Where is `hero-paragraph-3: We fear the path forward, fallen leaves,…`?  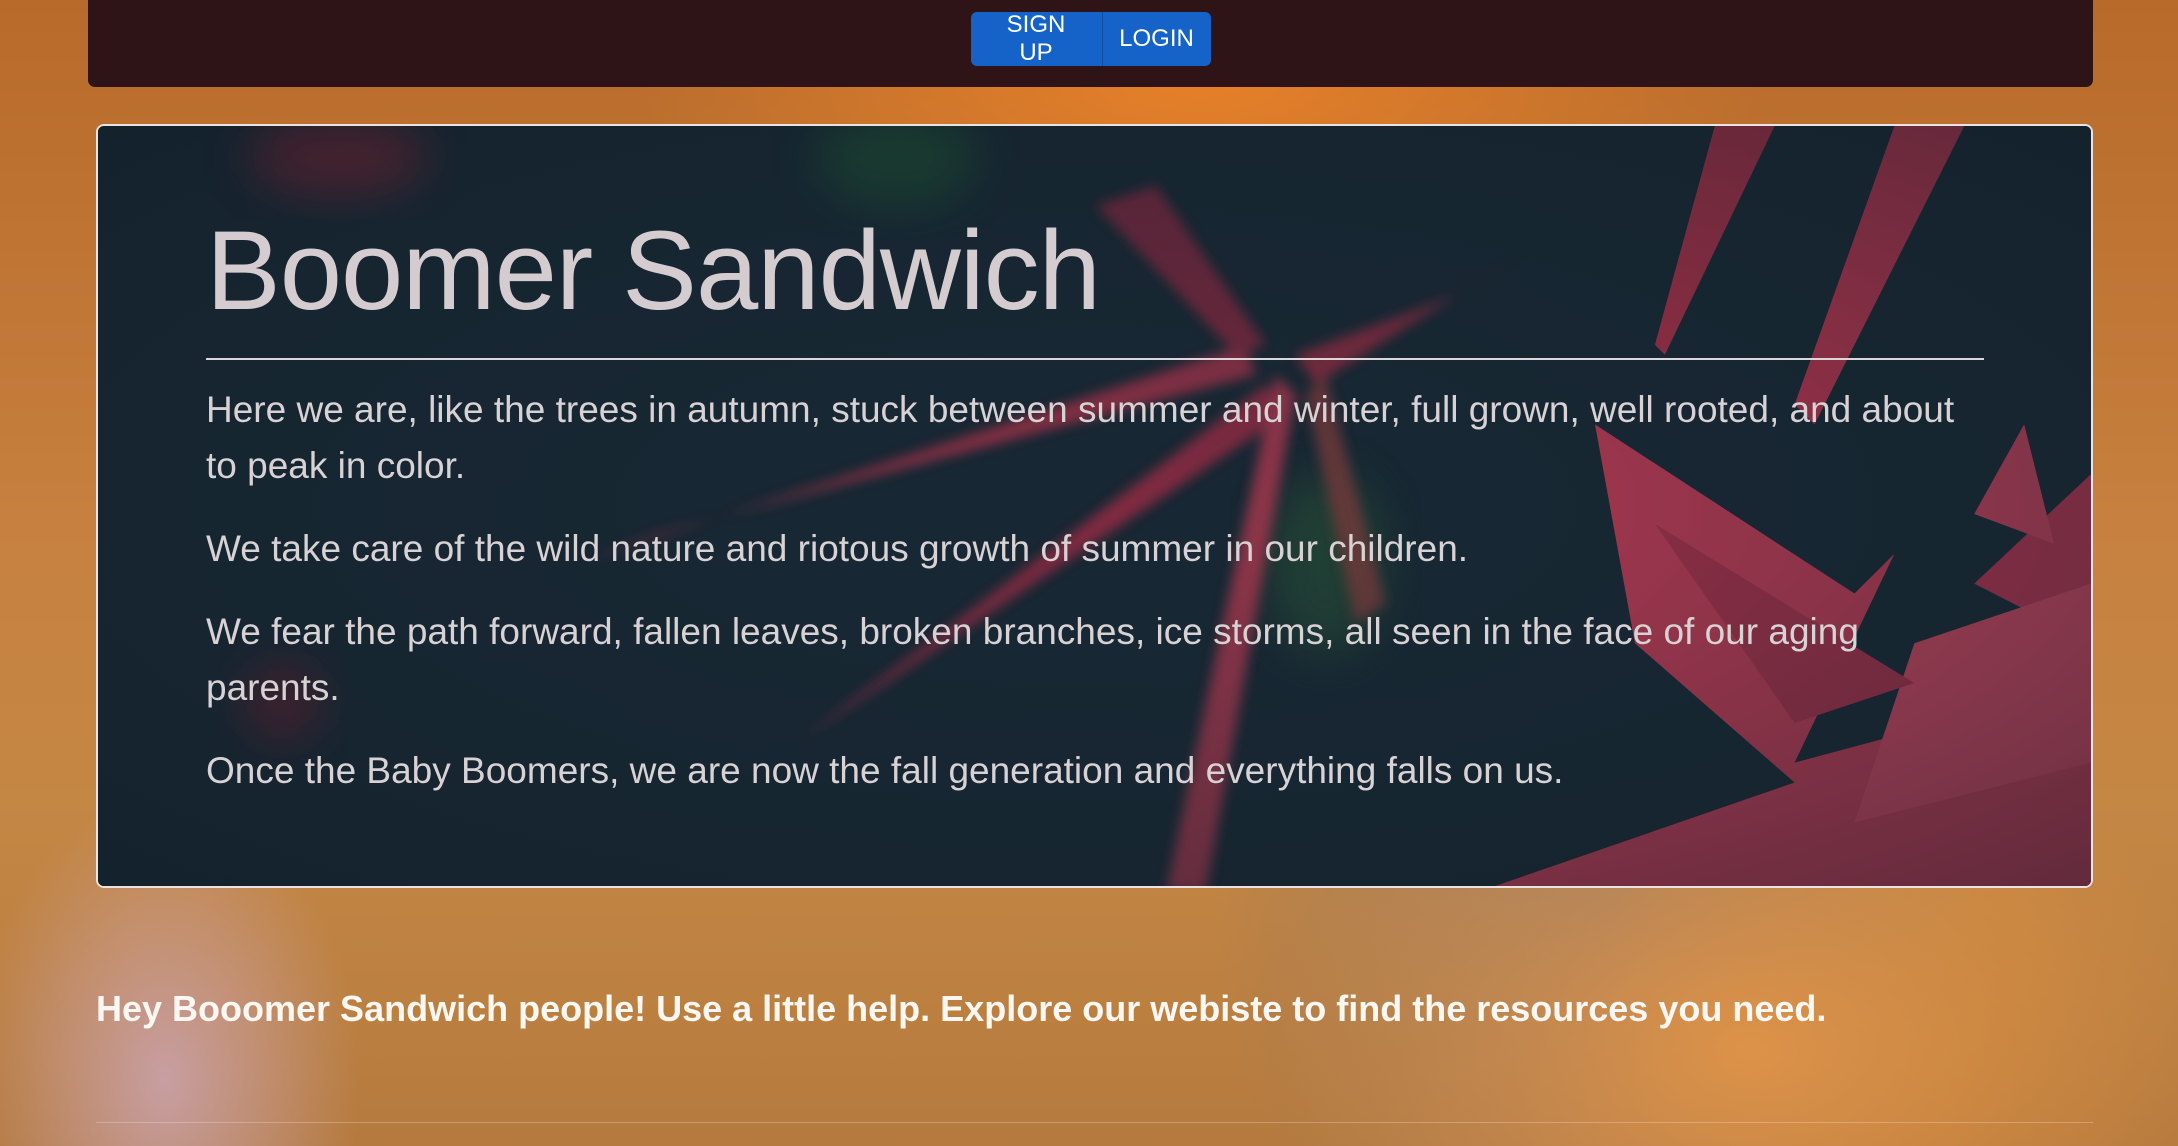
hero-paragraph-3: We fear the path forward, fallen leaves,… is located at coordinates (1032, 659).